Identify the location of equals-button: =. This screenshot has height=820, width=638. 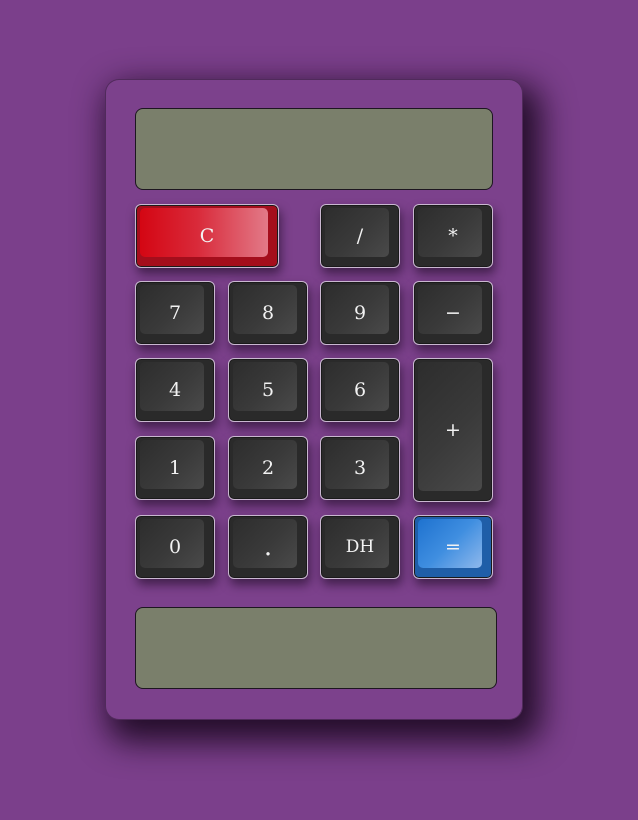
(453, 547).